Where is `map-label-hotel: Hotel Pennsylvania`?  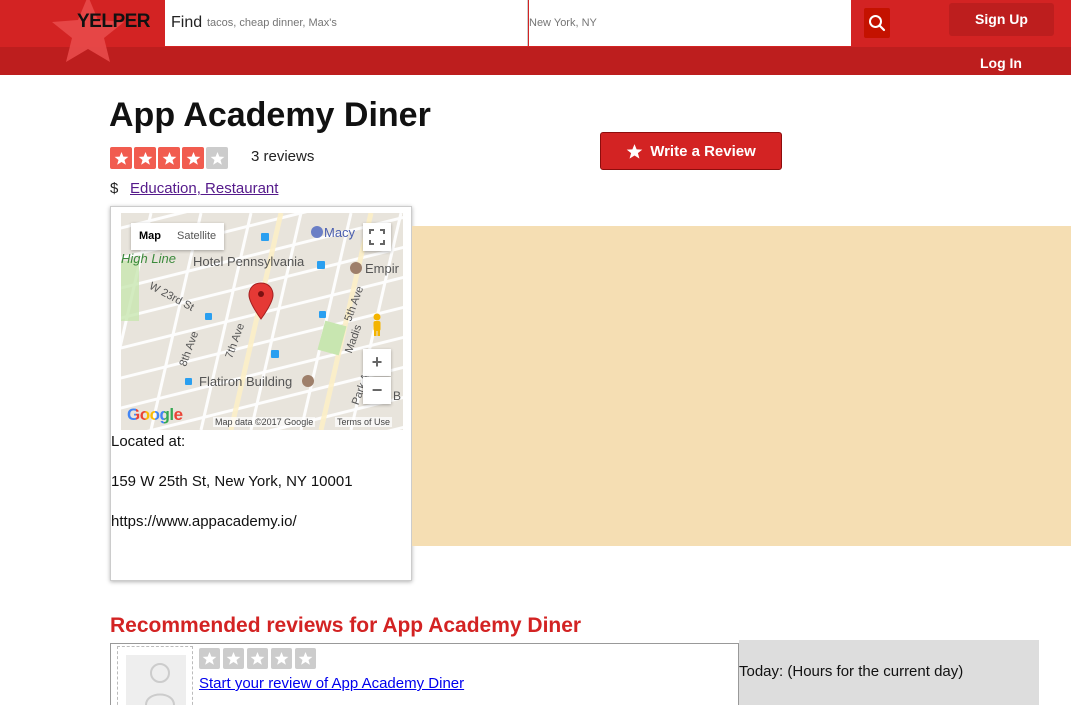 map-label-hotel: Hotel Pennsylvania is located at coordinates (249, 261).